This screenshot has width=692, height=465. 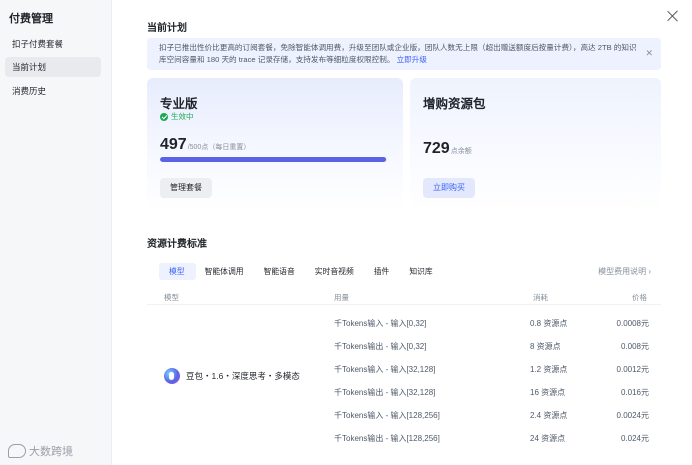 I want to click on status-badge: 生效中, so click(x=177, y=116).